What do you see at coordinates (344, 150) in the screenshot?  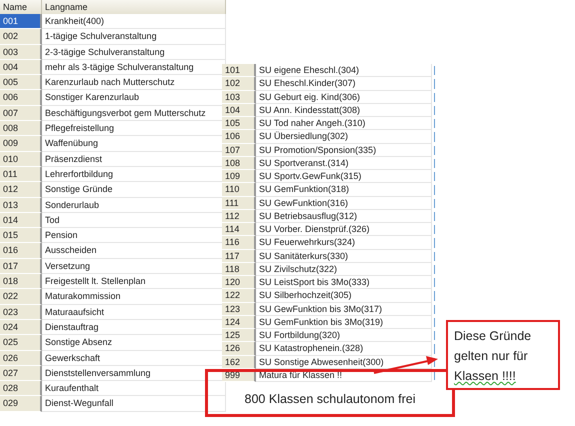 I see `table-cell: SU Promotion/Sponsion(335)` at bounding box center [344, 150].